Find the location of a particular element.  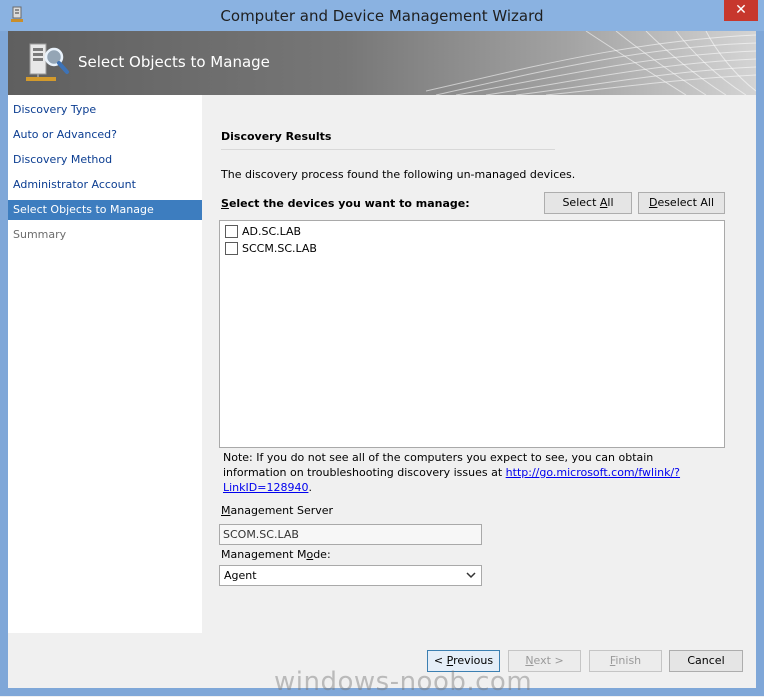

nav-item-discovery-type: Discovery Type is located at coordinates (105, 110).